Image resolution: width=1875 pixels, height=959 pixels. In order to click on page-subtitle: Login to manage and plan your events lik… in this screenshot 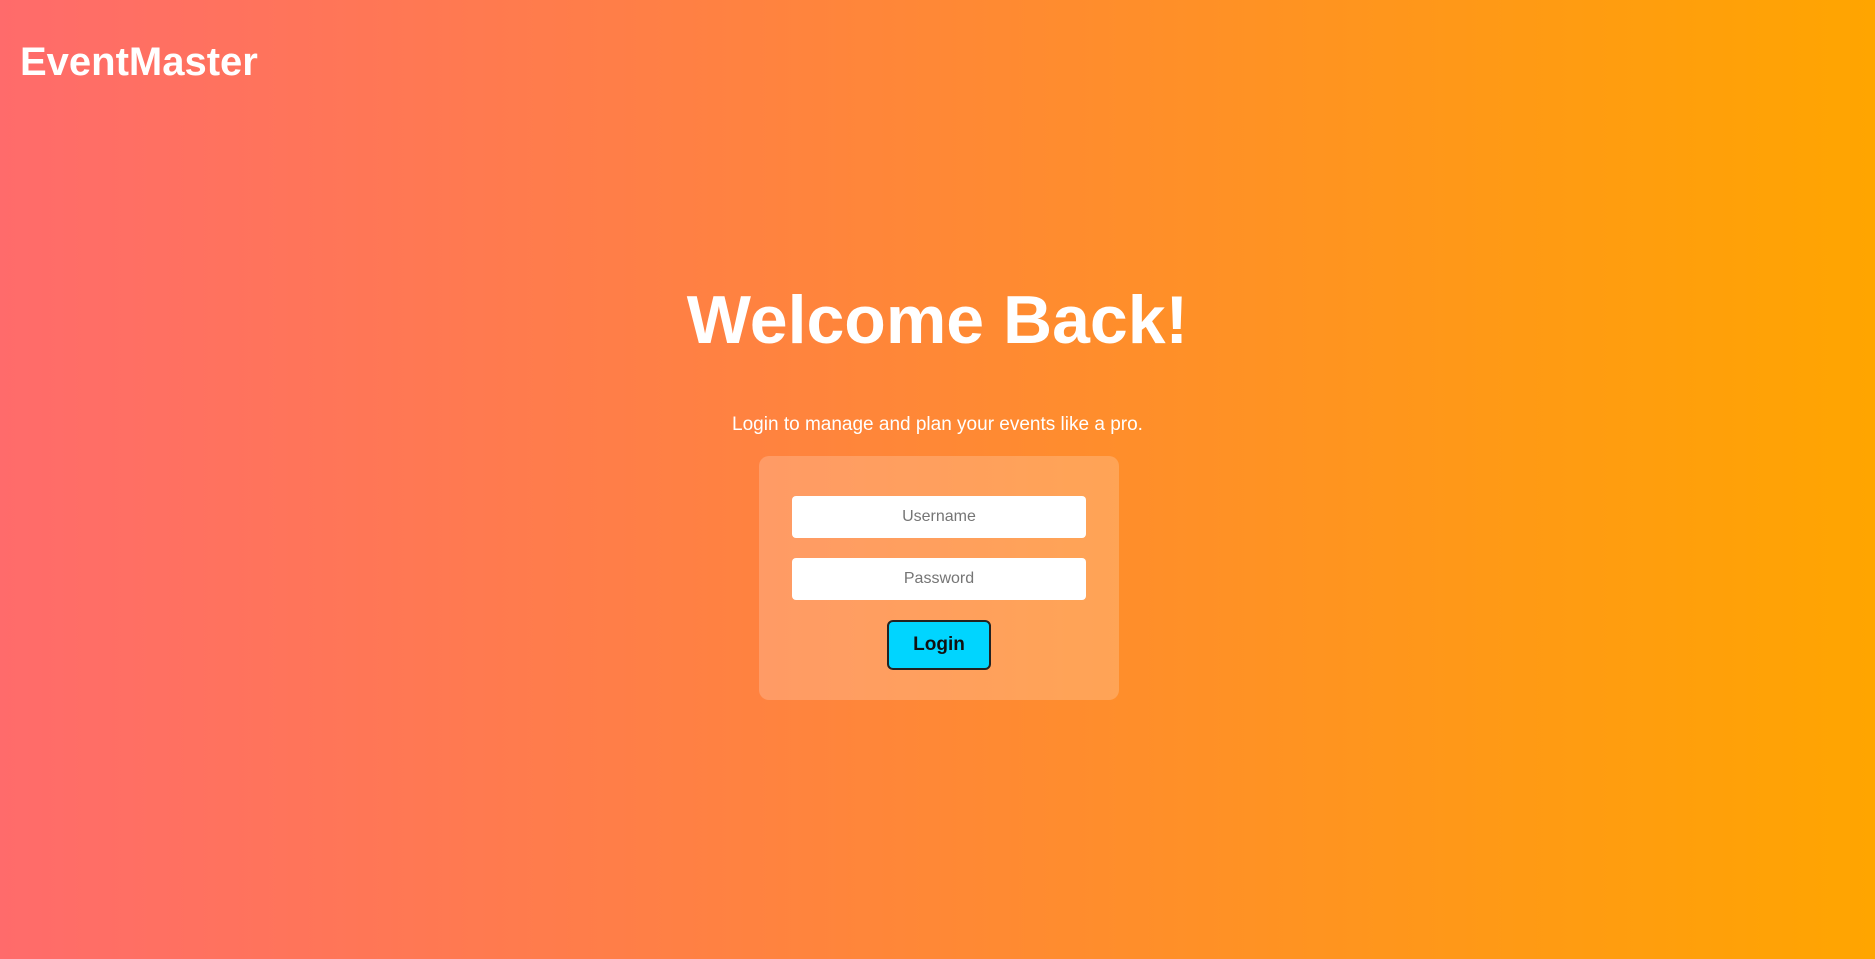, I will do `click(937, 424)`.